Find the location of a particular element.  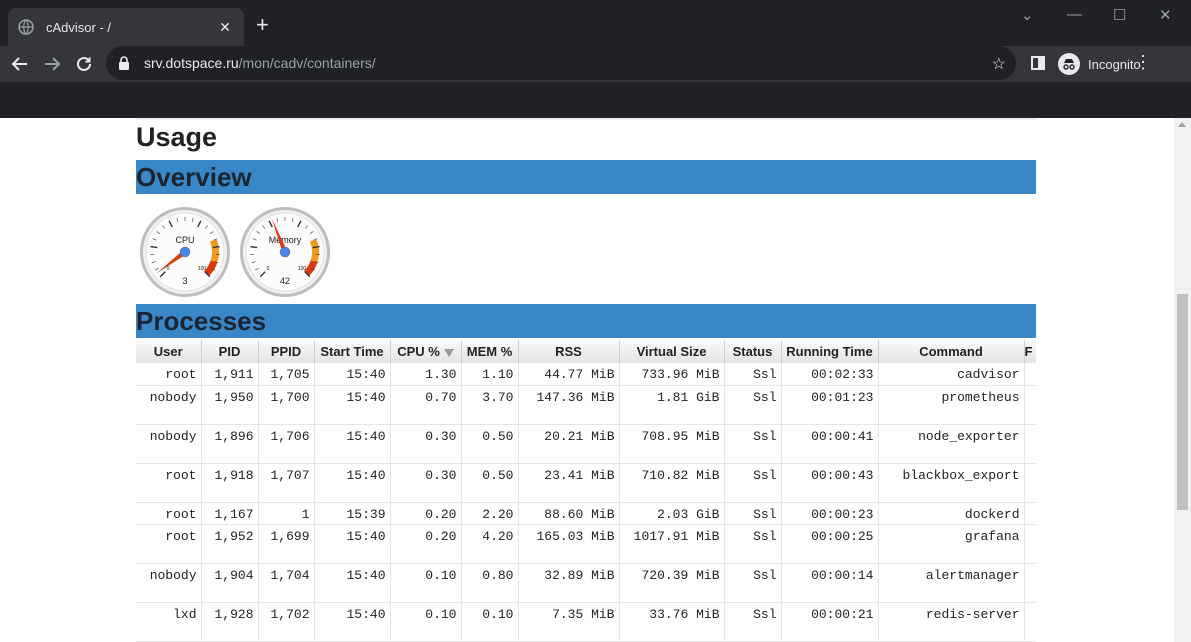

minimize-button: — is located at coordinates (1074, 14).